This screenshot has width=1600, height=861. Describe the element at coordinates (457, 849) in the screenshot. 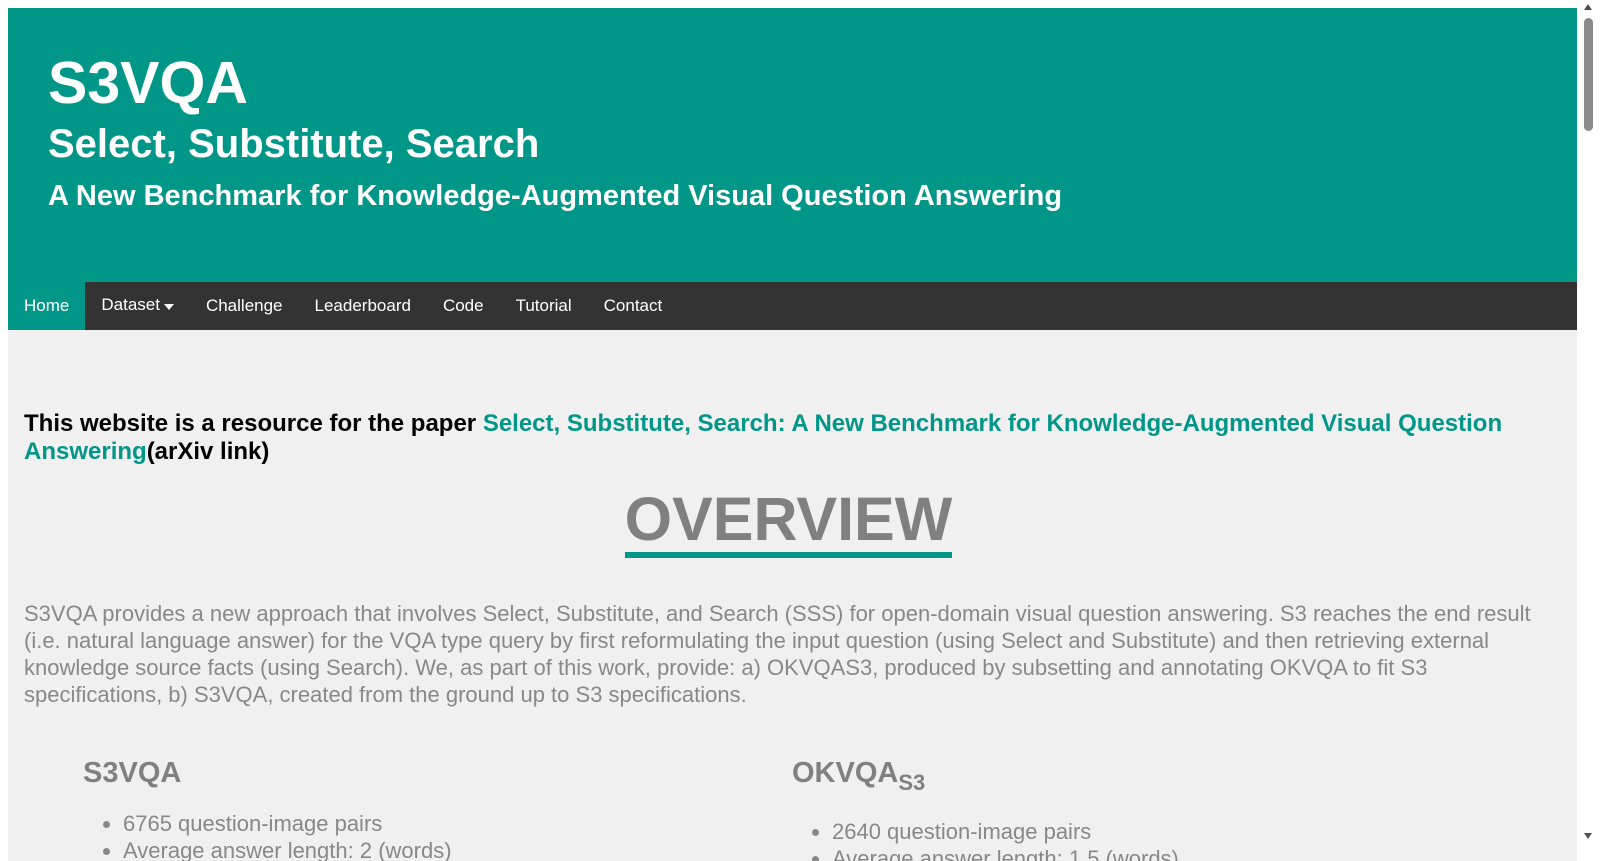

I see `list-item: Average answer length: 2 (words)` at that location.